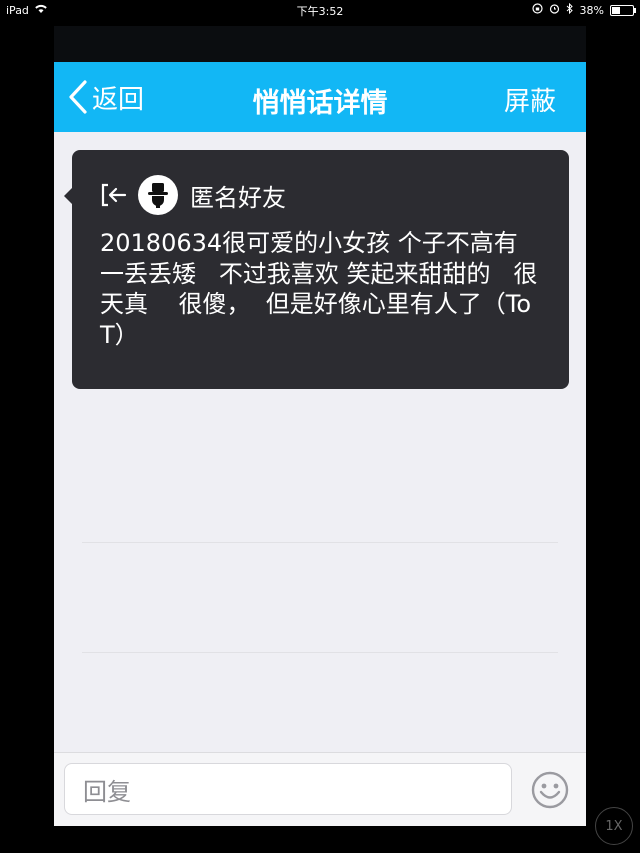 This screenshot has height=853, width=640. Describe the element at coordinates (554, 10) in the screenshot. I see `alarm-icon` at that location.